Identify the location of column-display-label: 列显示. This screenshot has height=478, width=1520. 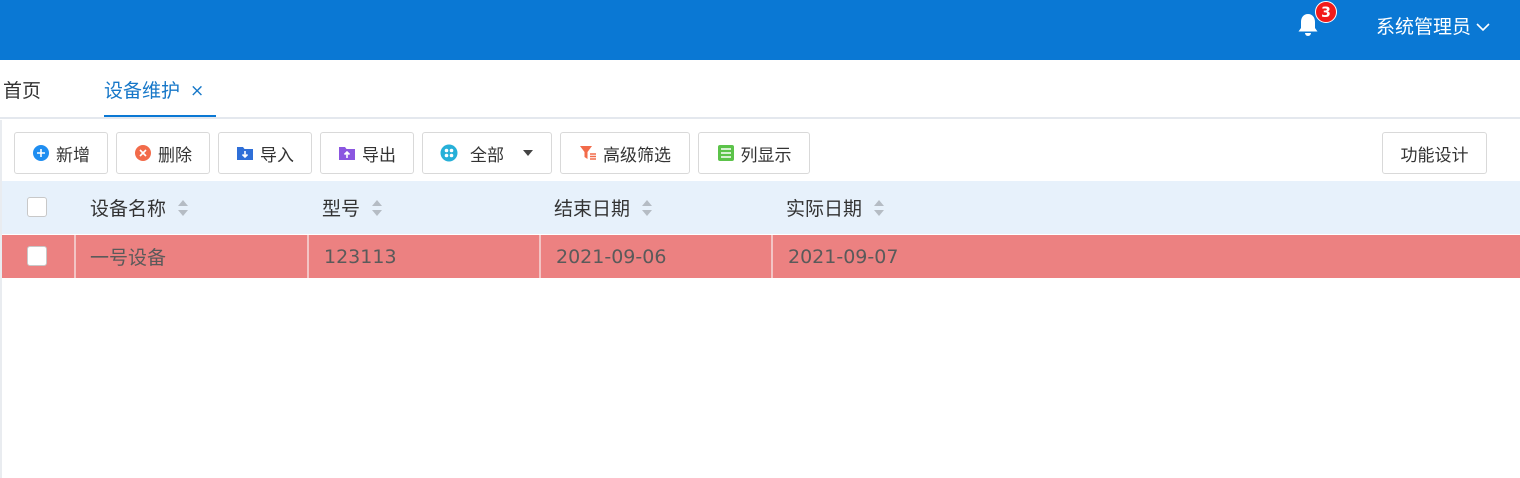
(766, 155).